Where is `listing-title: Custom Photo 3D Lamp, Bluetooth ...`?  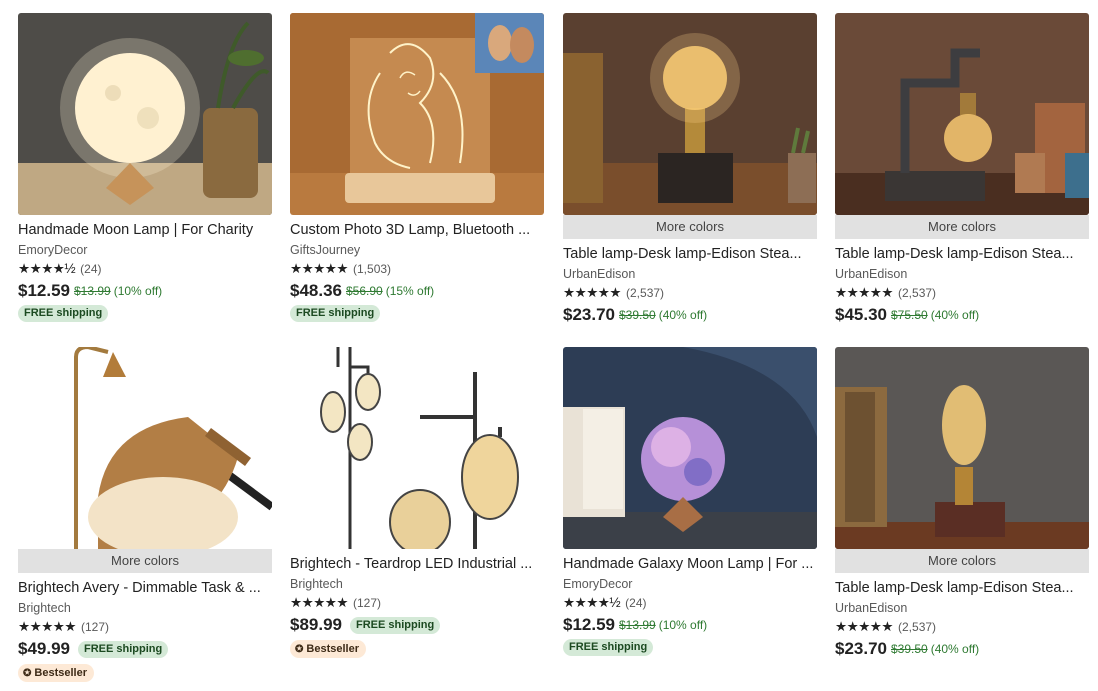
listing-title: Custom Photo 3D Lamp, Bluetooth ... is located at coordinates (417, 230).